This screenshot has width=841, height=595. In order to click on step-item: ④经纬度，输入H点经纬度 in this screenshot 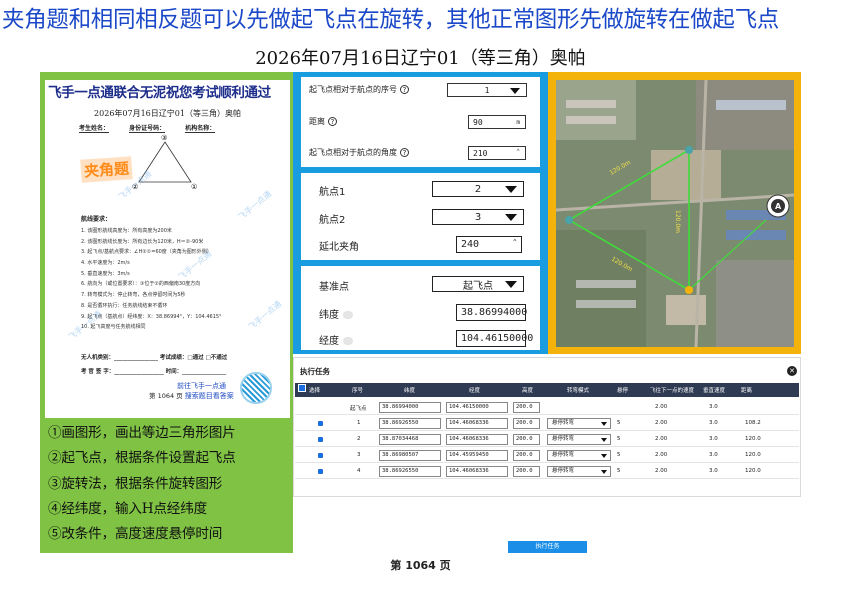, I will do `click(127, 508)`.